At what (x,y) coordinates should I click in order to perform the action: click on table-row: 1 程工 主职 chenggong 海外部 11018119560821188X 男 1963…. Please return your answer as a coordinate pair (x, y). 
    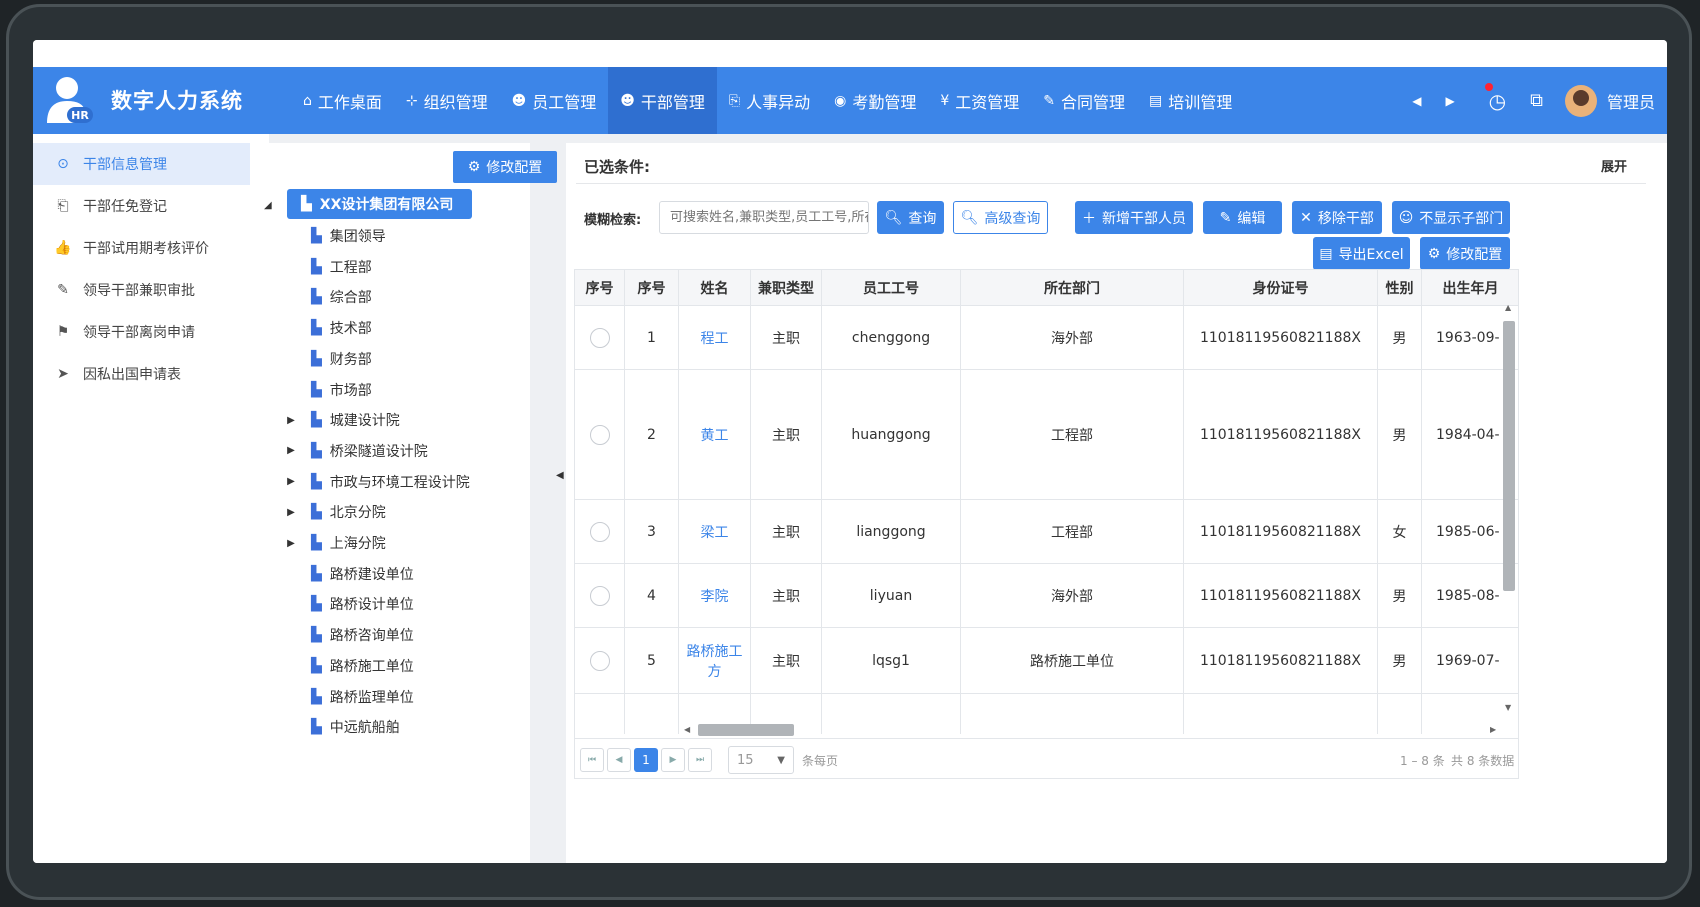
    Looking at the image, I should click on (1046, 338).